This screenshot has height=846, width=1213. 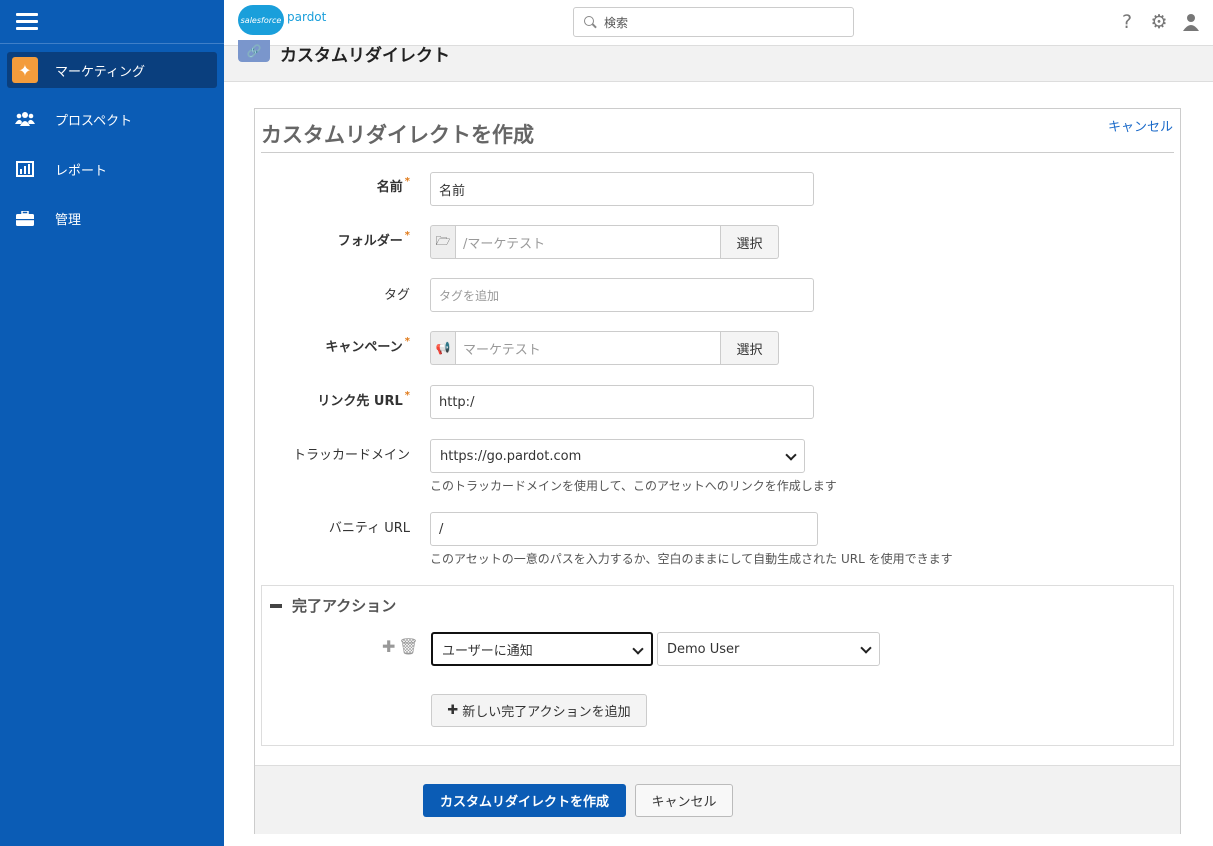 I want to click on campaign-field: マーケテスト, so click(x=588, y=348).